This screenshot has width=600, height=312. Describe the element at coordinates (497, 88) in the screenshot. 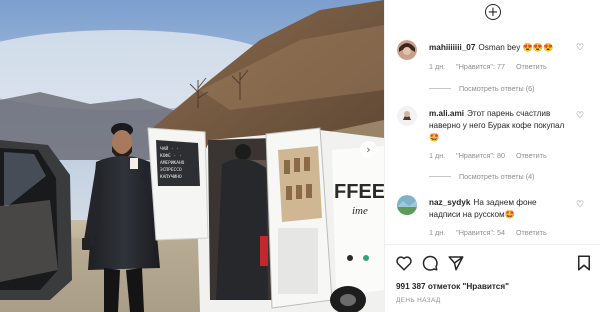

I see `view-replies-label: Посмотреть ответы (6)` at that location.